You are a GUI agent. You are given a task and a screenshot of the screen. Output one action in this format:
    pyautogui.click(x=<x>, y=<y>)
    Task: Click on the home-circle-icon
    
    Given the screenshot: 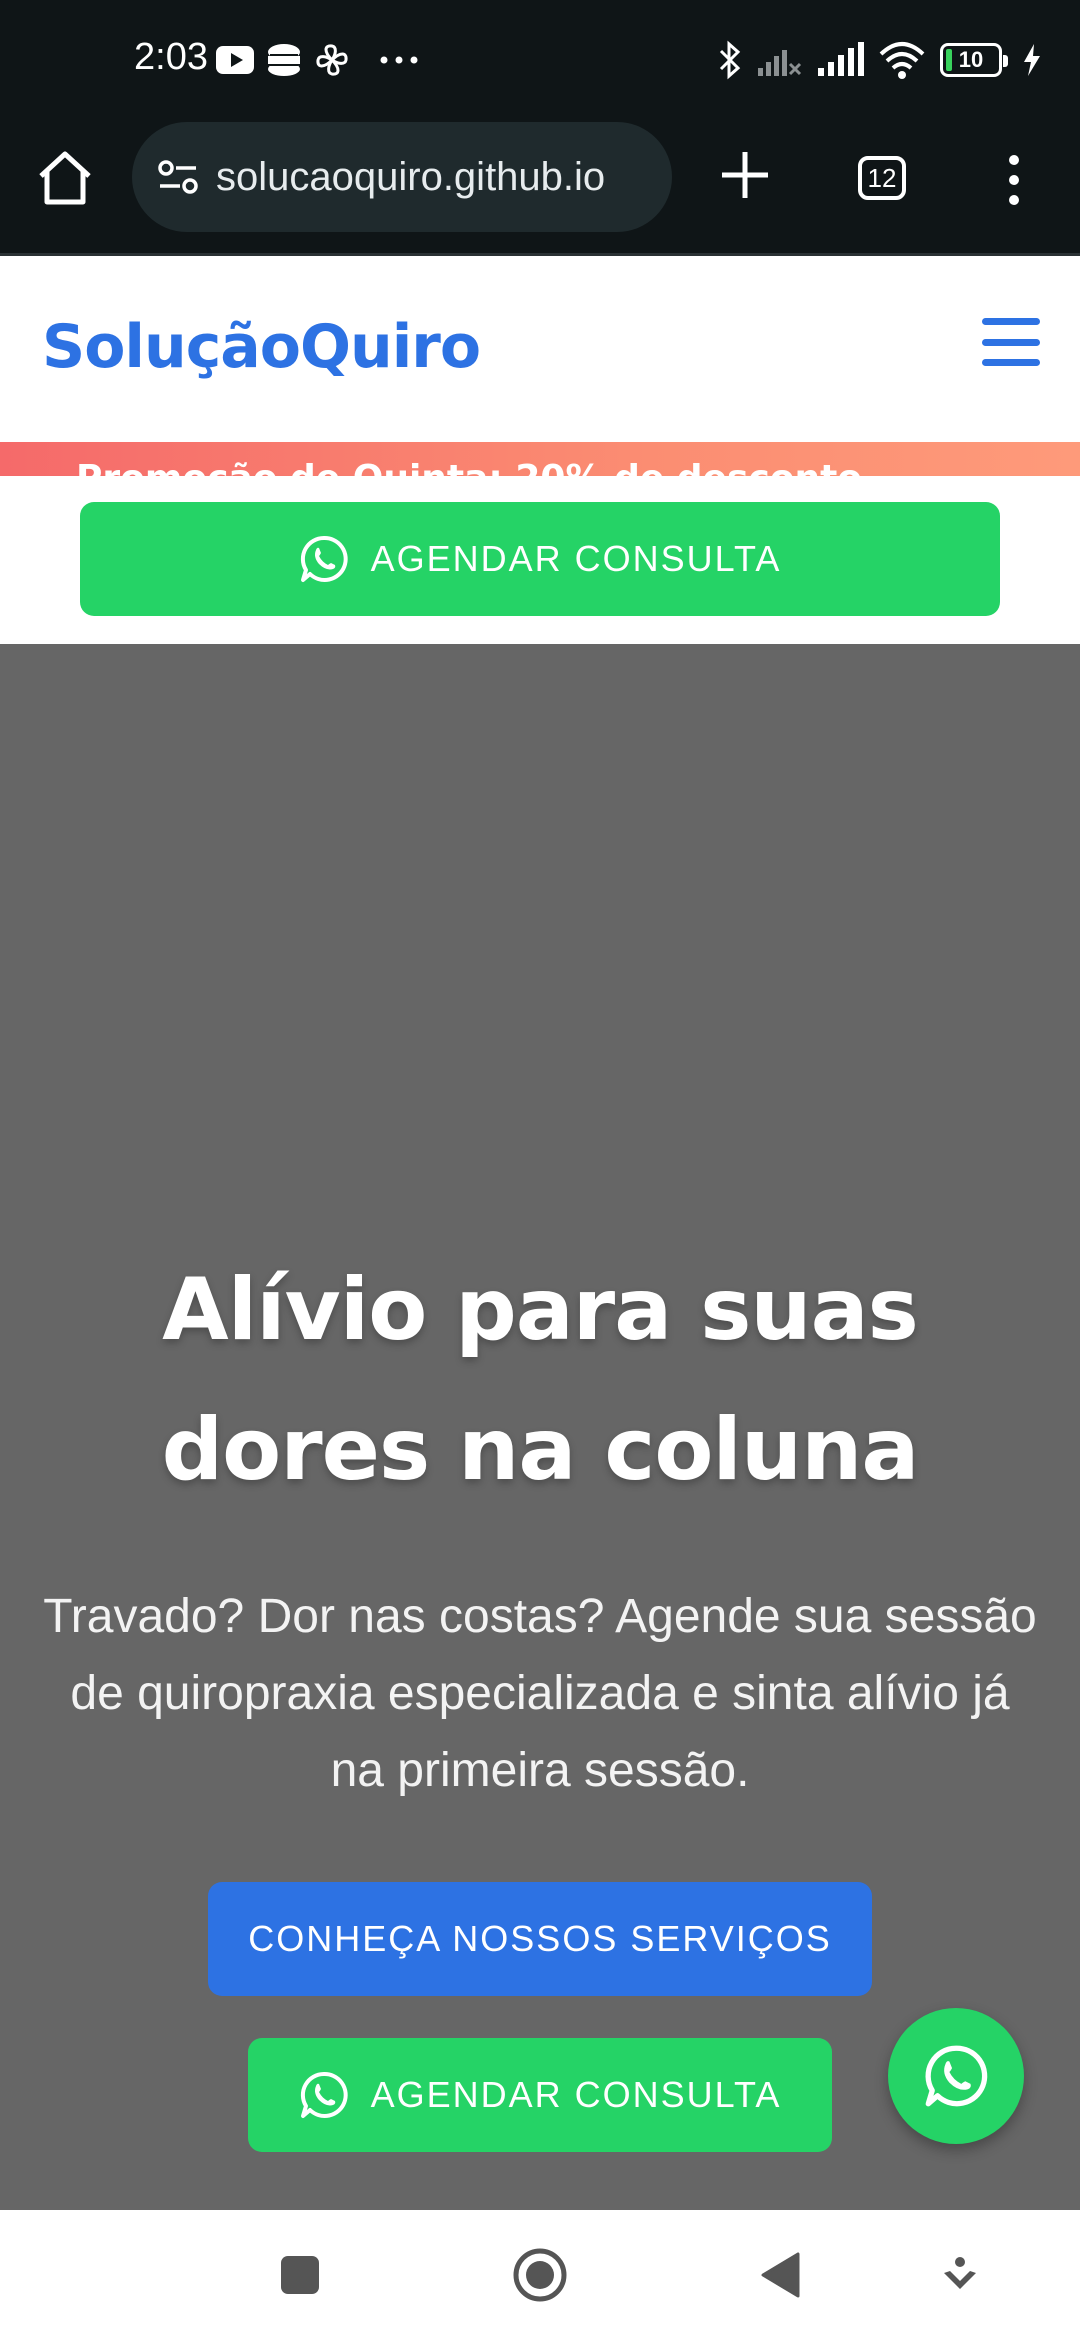 What is the action you would take?
    pyautogui.click(x=540, y=2275)
    